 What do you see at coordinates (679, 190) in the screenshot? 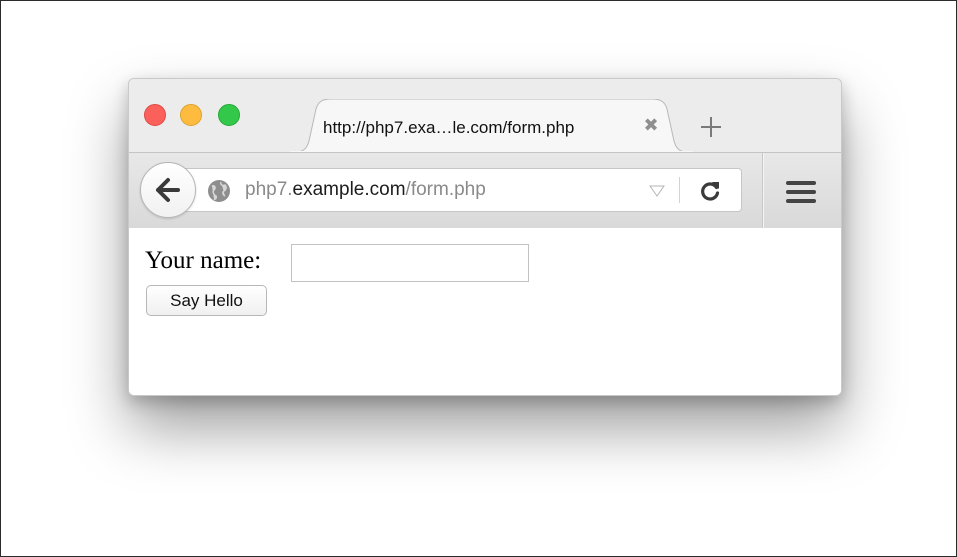
I see `address-bar-divider` at bounding box center [679, 190].